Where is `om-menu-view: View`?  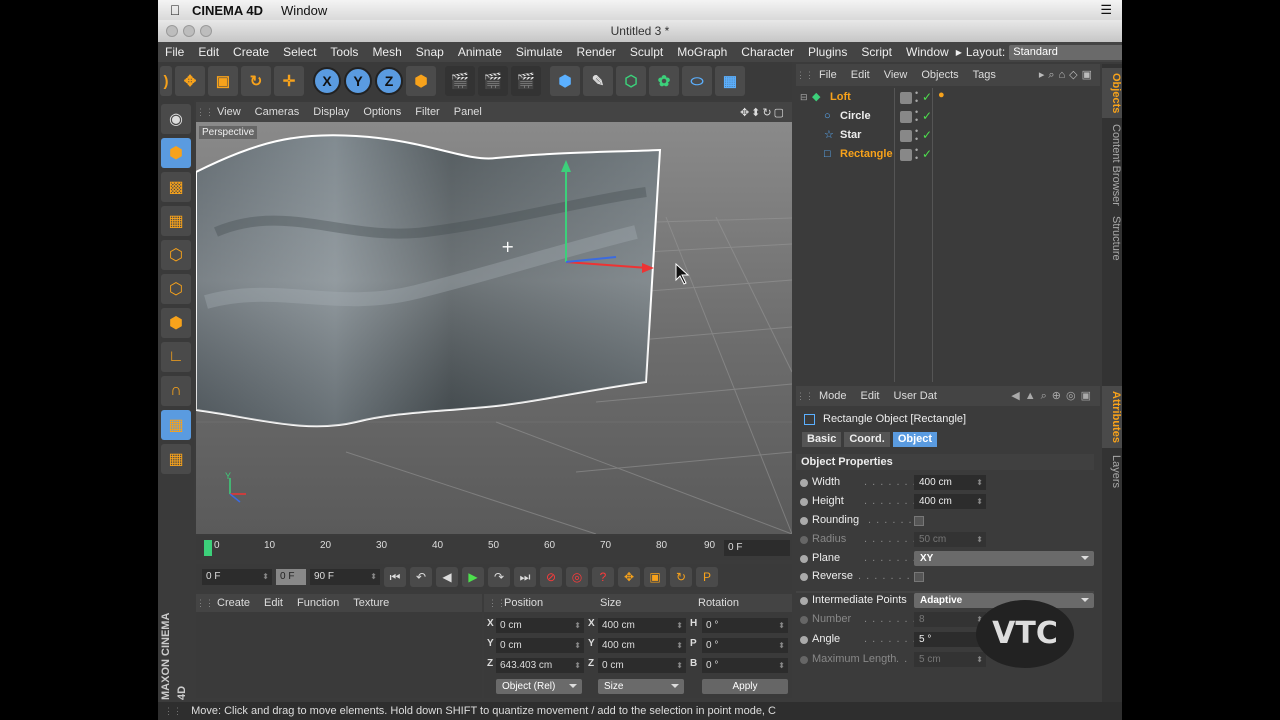 om-menu-view: View is located at coordinates (896, 75).